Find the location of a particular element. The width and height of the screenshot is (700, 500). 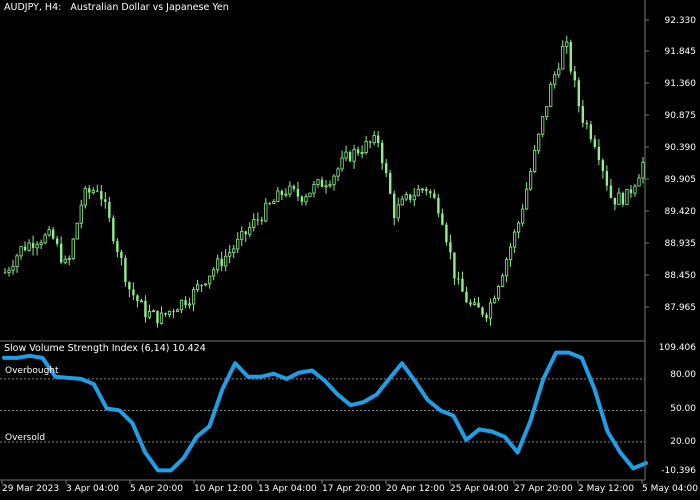

indicator-tick: 80.00 is located at coordinates (683, 375).